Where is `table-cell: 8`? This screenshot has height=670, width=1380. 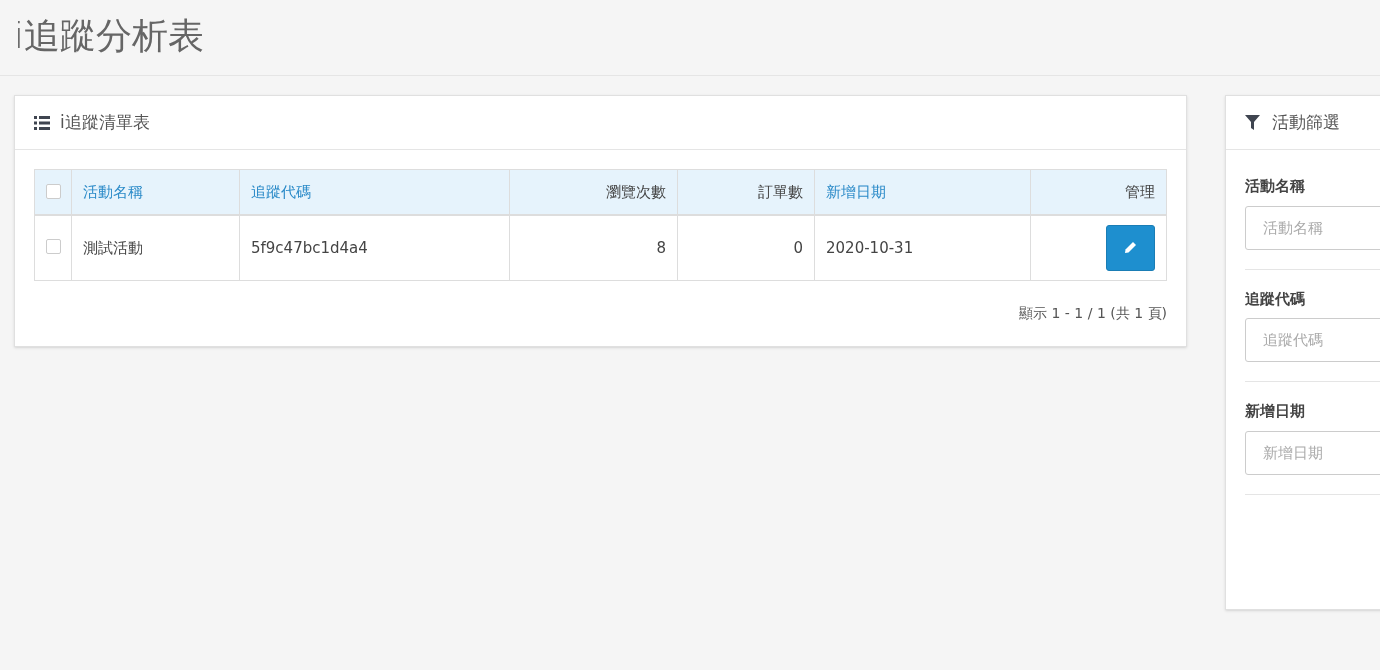
table-cell: 8 is located at coordinates (661, 247).